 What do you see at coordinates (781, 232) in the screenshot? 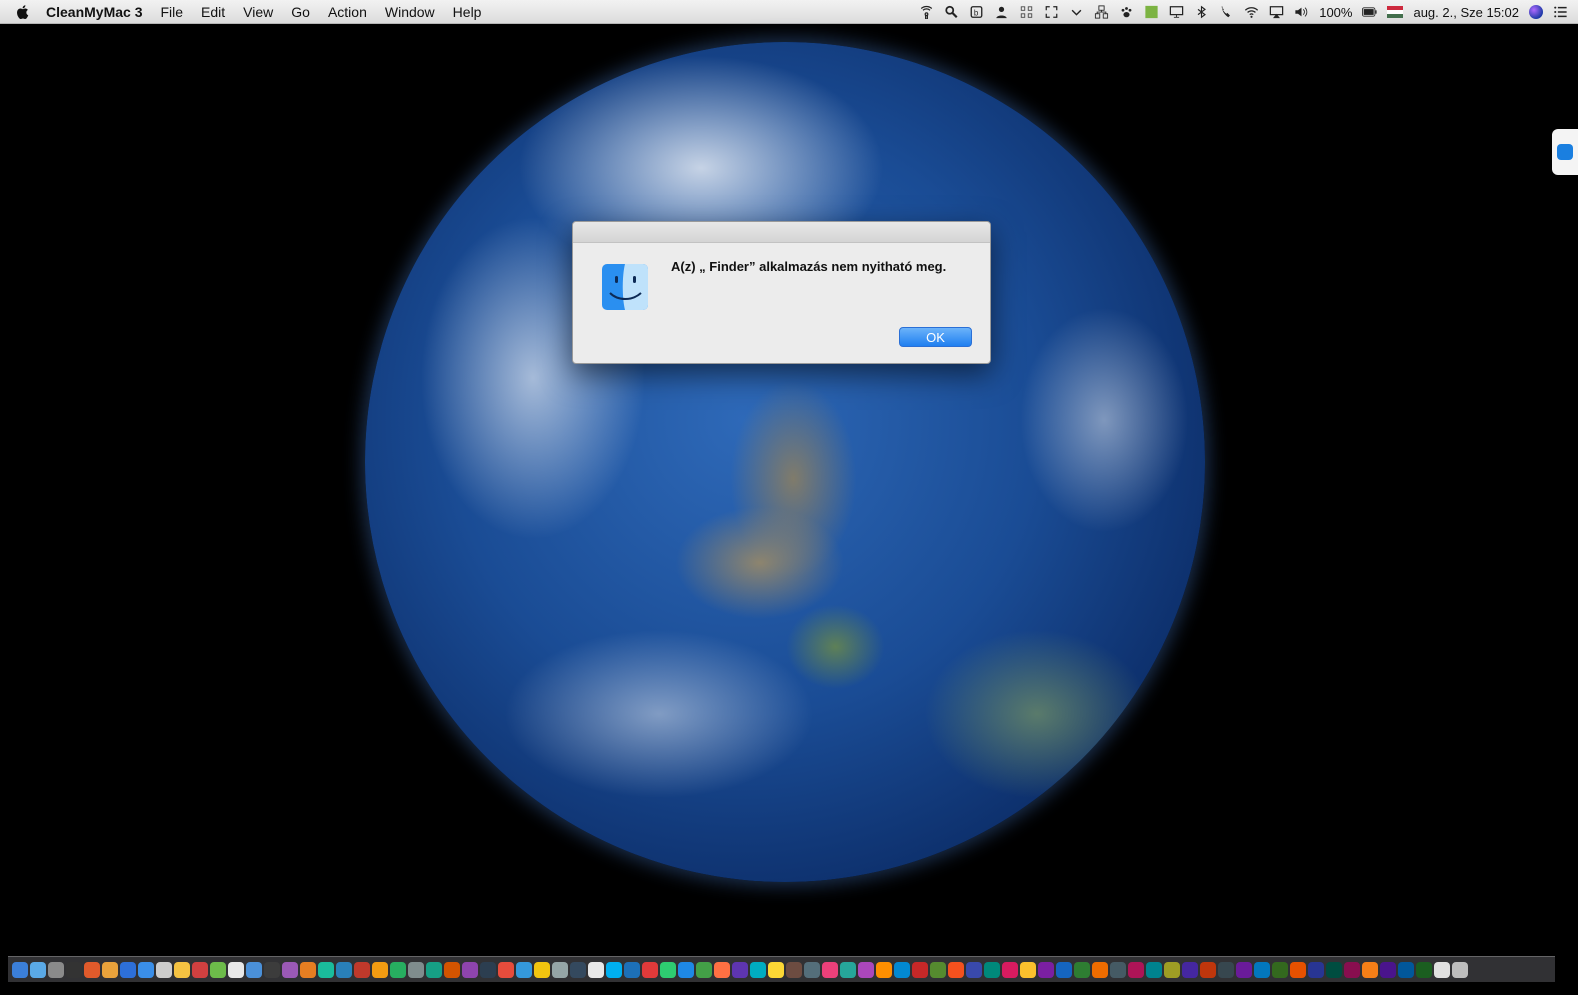
I see `dialog-titlebar` at bounding box center [781, 232].